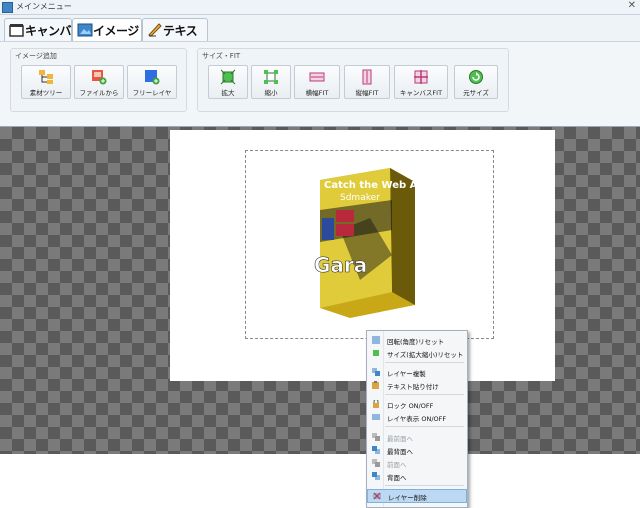 This screenshot has height=508, width=640. Describe the element at coordinates (376, 450) in the screenshot. I see `send-to-back-icon` at that location.